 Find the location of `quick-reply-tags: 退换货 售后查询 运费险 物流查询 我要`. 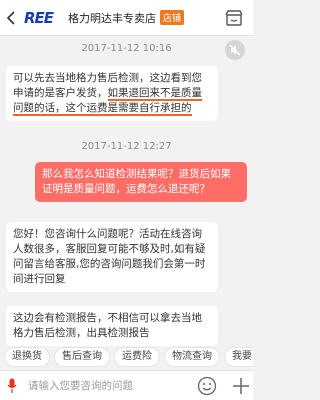

quick-reply-tags: 退换货 售后查询 运费险 物流查询 我要 is located at coordinates (126, 358).